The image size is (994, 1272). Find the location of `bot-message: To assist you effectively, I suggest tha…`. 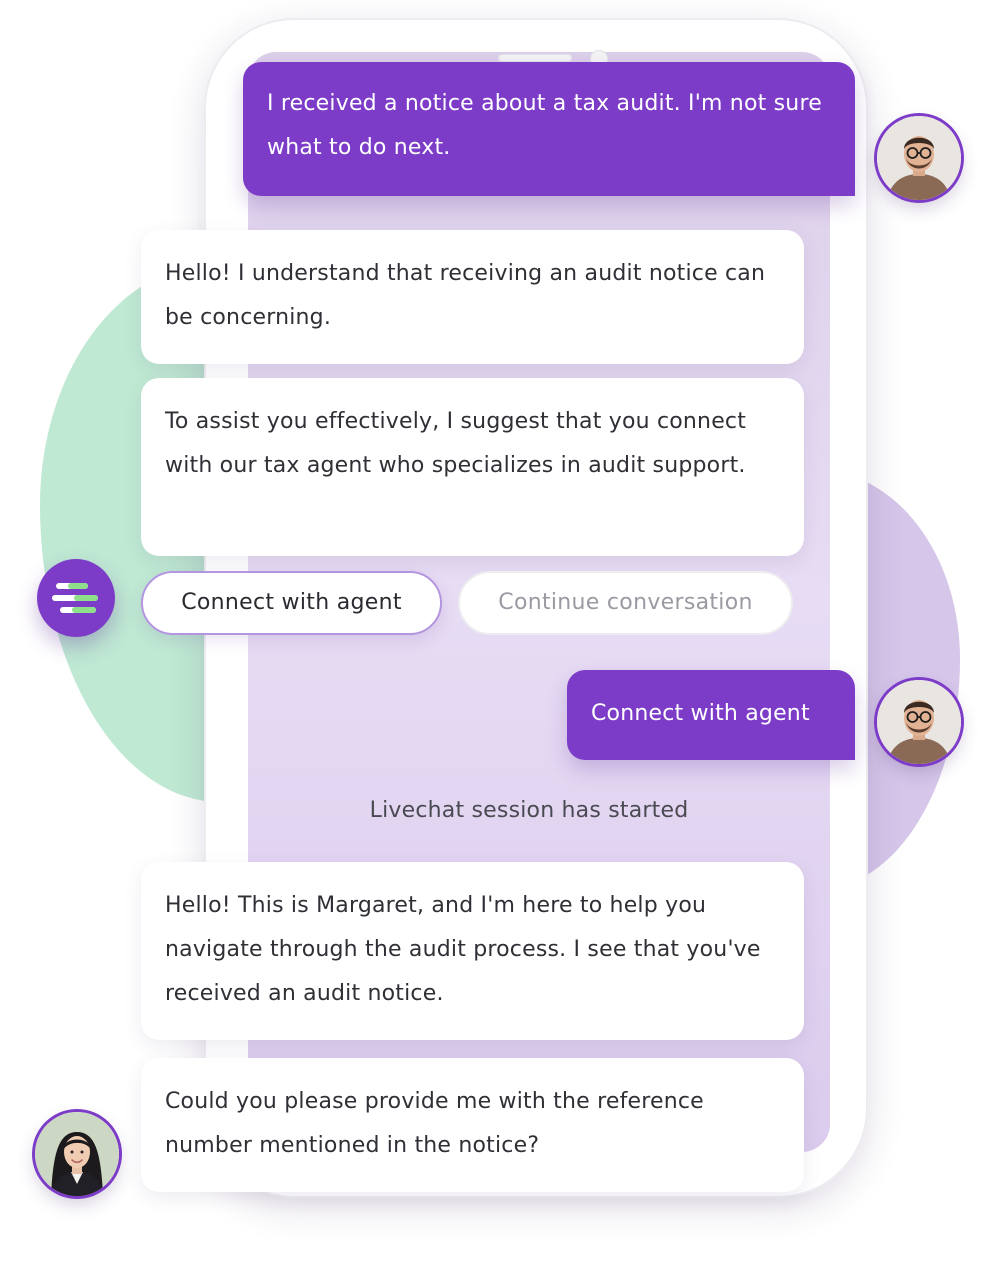

bot-message: To assist you effectively, I suggest tha… is located at coordinates (472, 467).